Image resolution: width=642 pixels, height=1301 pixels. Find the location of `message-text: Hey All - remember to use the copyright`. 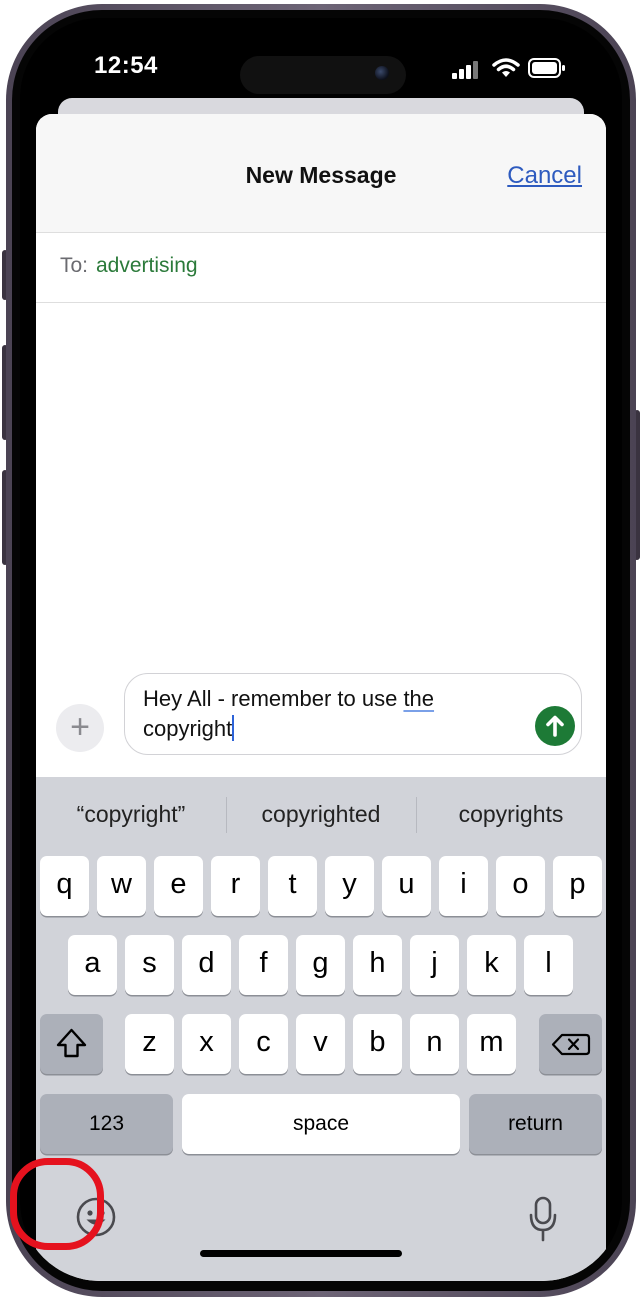

message-text: Hey All - remember to use the copyright is located at coordinates (333, 714).